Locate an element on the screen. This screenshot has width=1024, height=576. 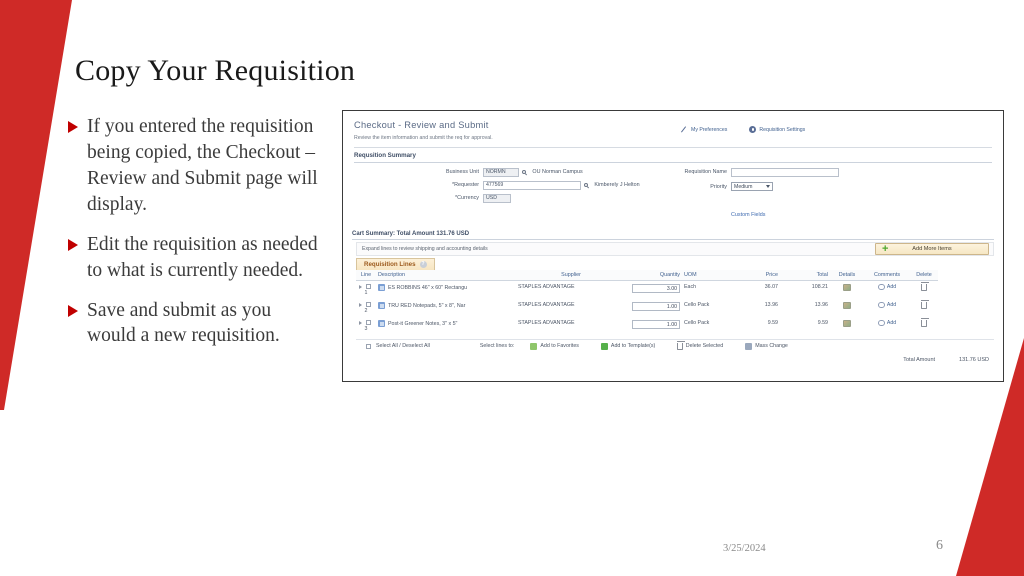
column-header-description: Description is located at coordinates (446, 275).